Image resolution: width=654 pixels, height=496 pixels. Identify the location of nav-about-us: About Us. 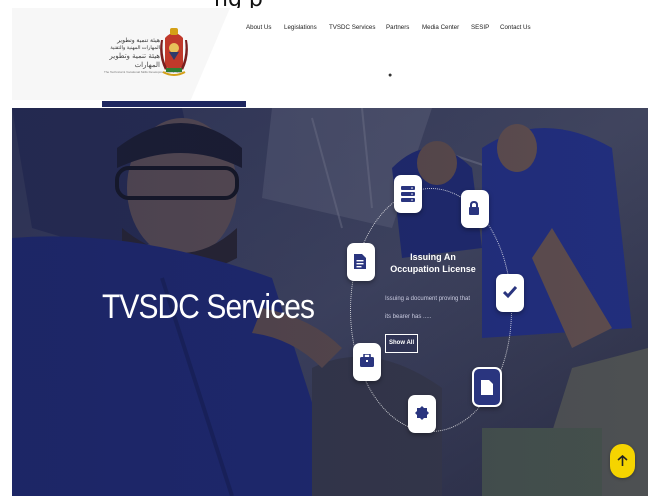
(258, 27).